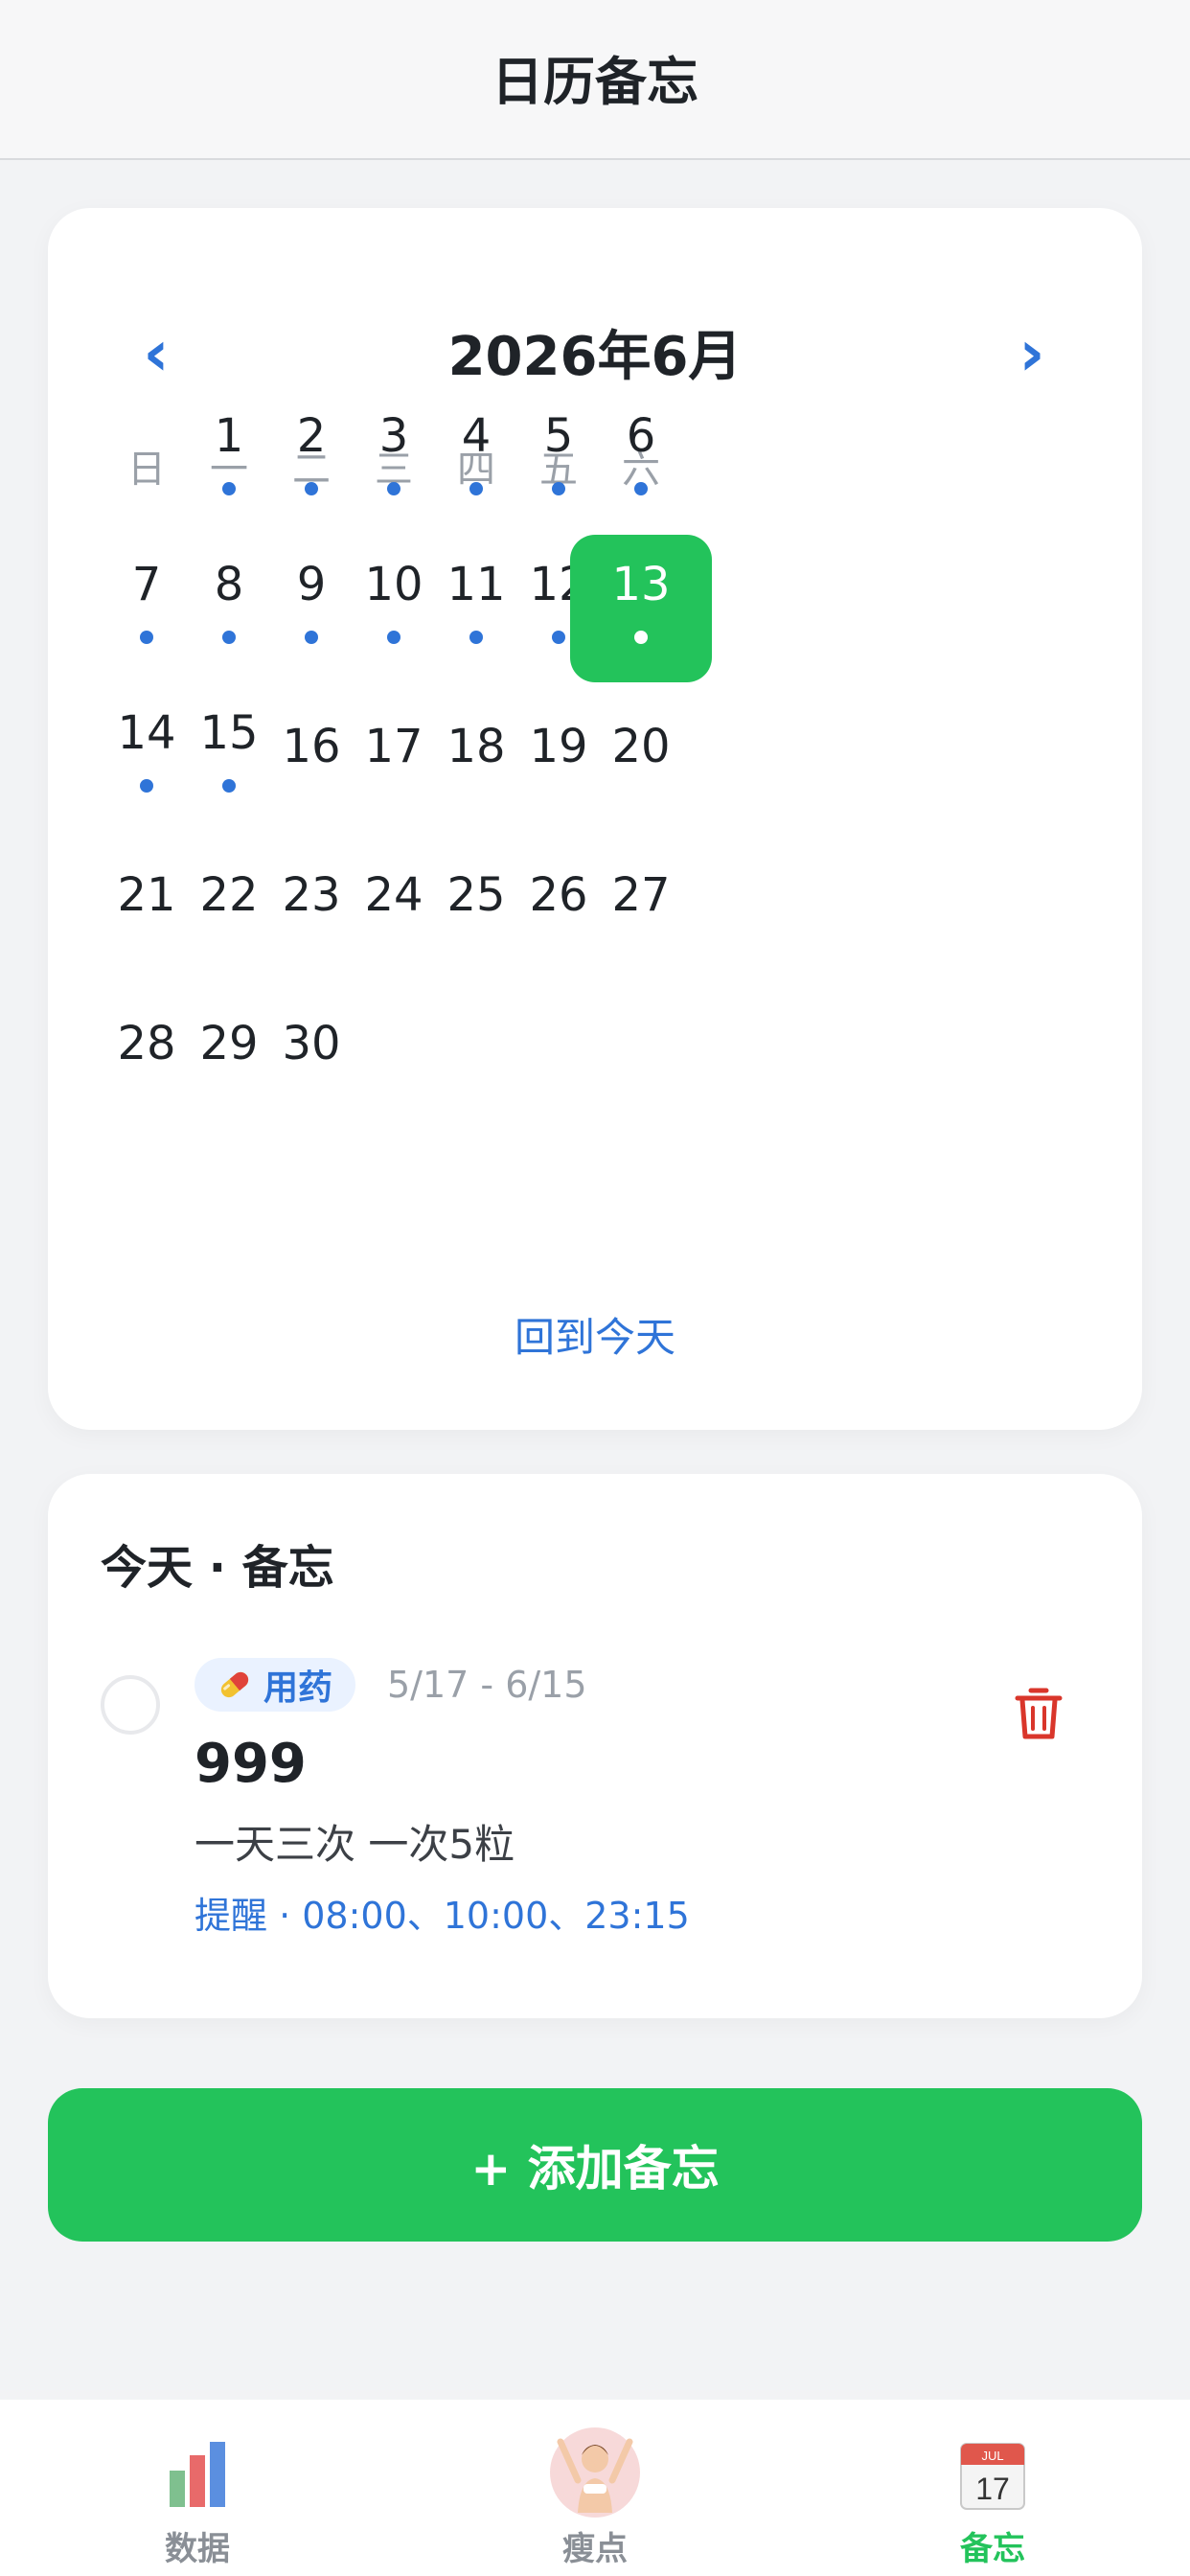 The image size is (1190, 2576). I want to click on pill-icon, so click(234, 1684).